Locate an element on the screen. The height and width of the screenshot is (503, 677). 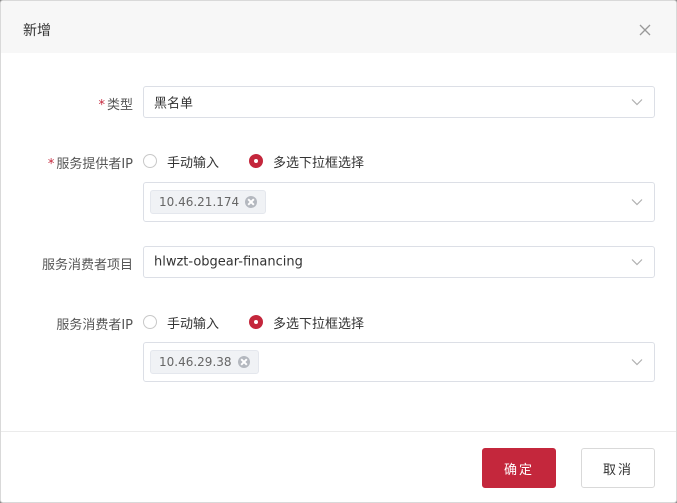
provider-ip-mode-radio-group: 手动输入 多选下拉框选择 is located at coordinates (268, 161).